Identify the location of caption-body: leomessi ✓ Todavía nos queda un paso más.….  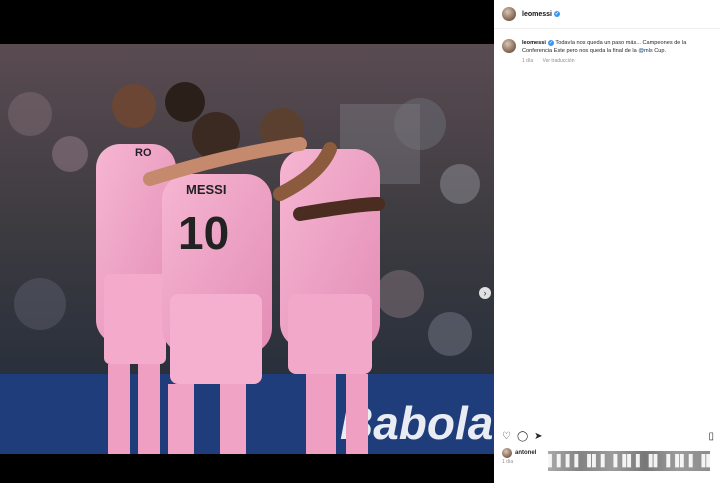
(617, 52).